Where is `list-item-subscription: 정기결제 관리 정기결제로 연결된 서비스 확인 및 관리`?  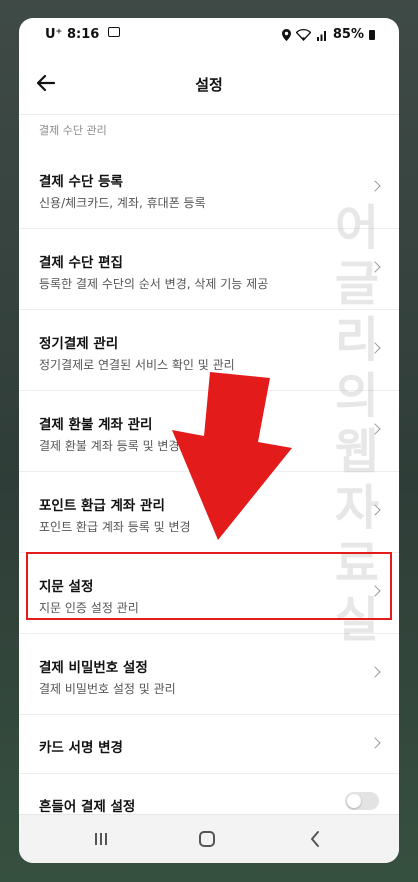 list-item-subscription: 정기결제 관리 정기결제로 연결된 서비스 확인 및 관리 is located at coordinates (209, 350).